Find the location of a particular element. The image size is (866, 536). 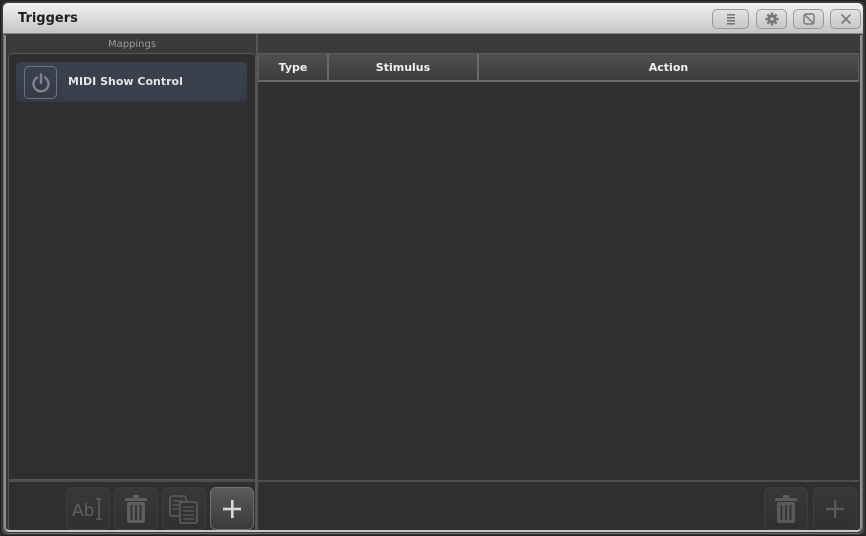

resize-icon is located at coordinates (808, 19).